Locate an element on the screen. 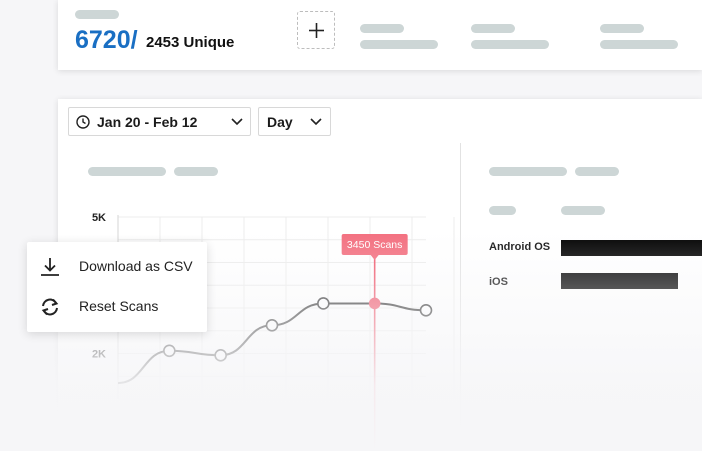  tooltip-pointer is located at coordinates (374, 257).